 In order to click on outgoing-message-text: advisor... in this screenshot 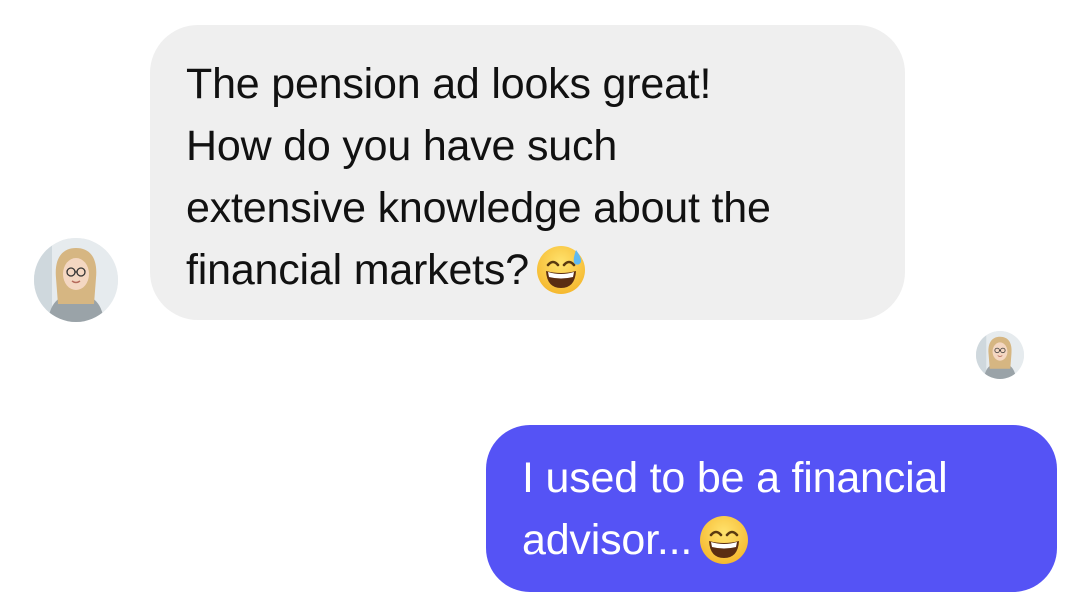, I will do `click(607, 540)`.